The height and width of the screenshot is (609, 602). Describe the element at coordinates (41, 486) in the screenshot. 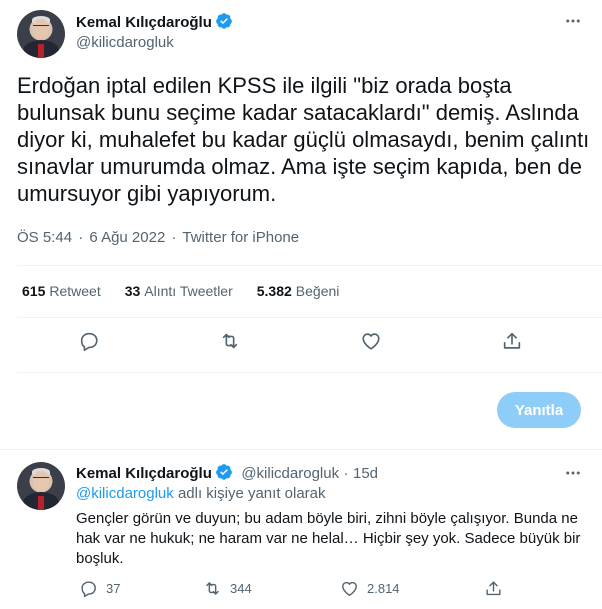

I see `reply-author-avatar` at that location.